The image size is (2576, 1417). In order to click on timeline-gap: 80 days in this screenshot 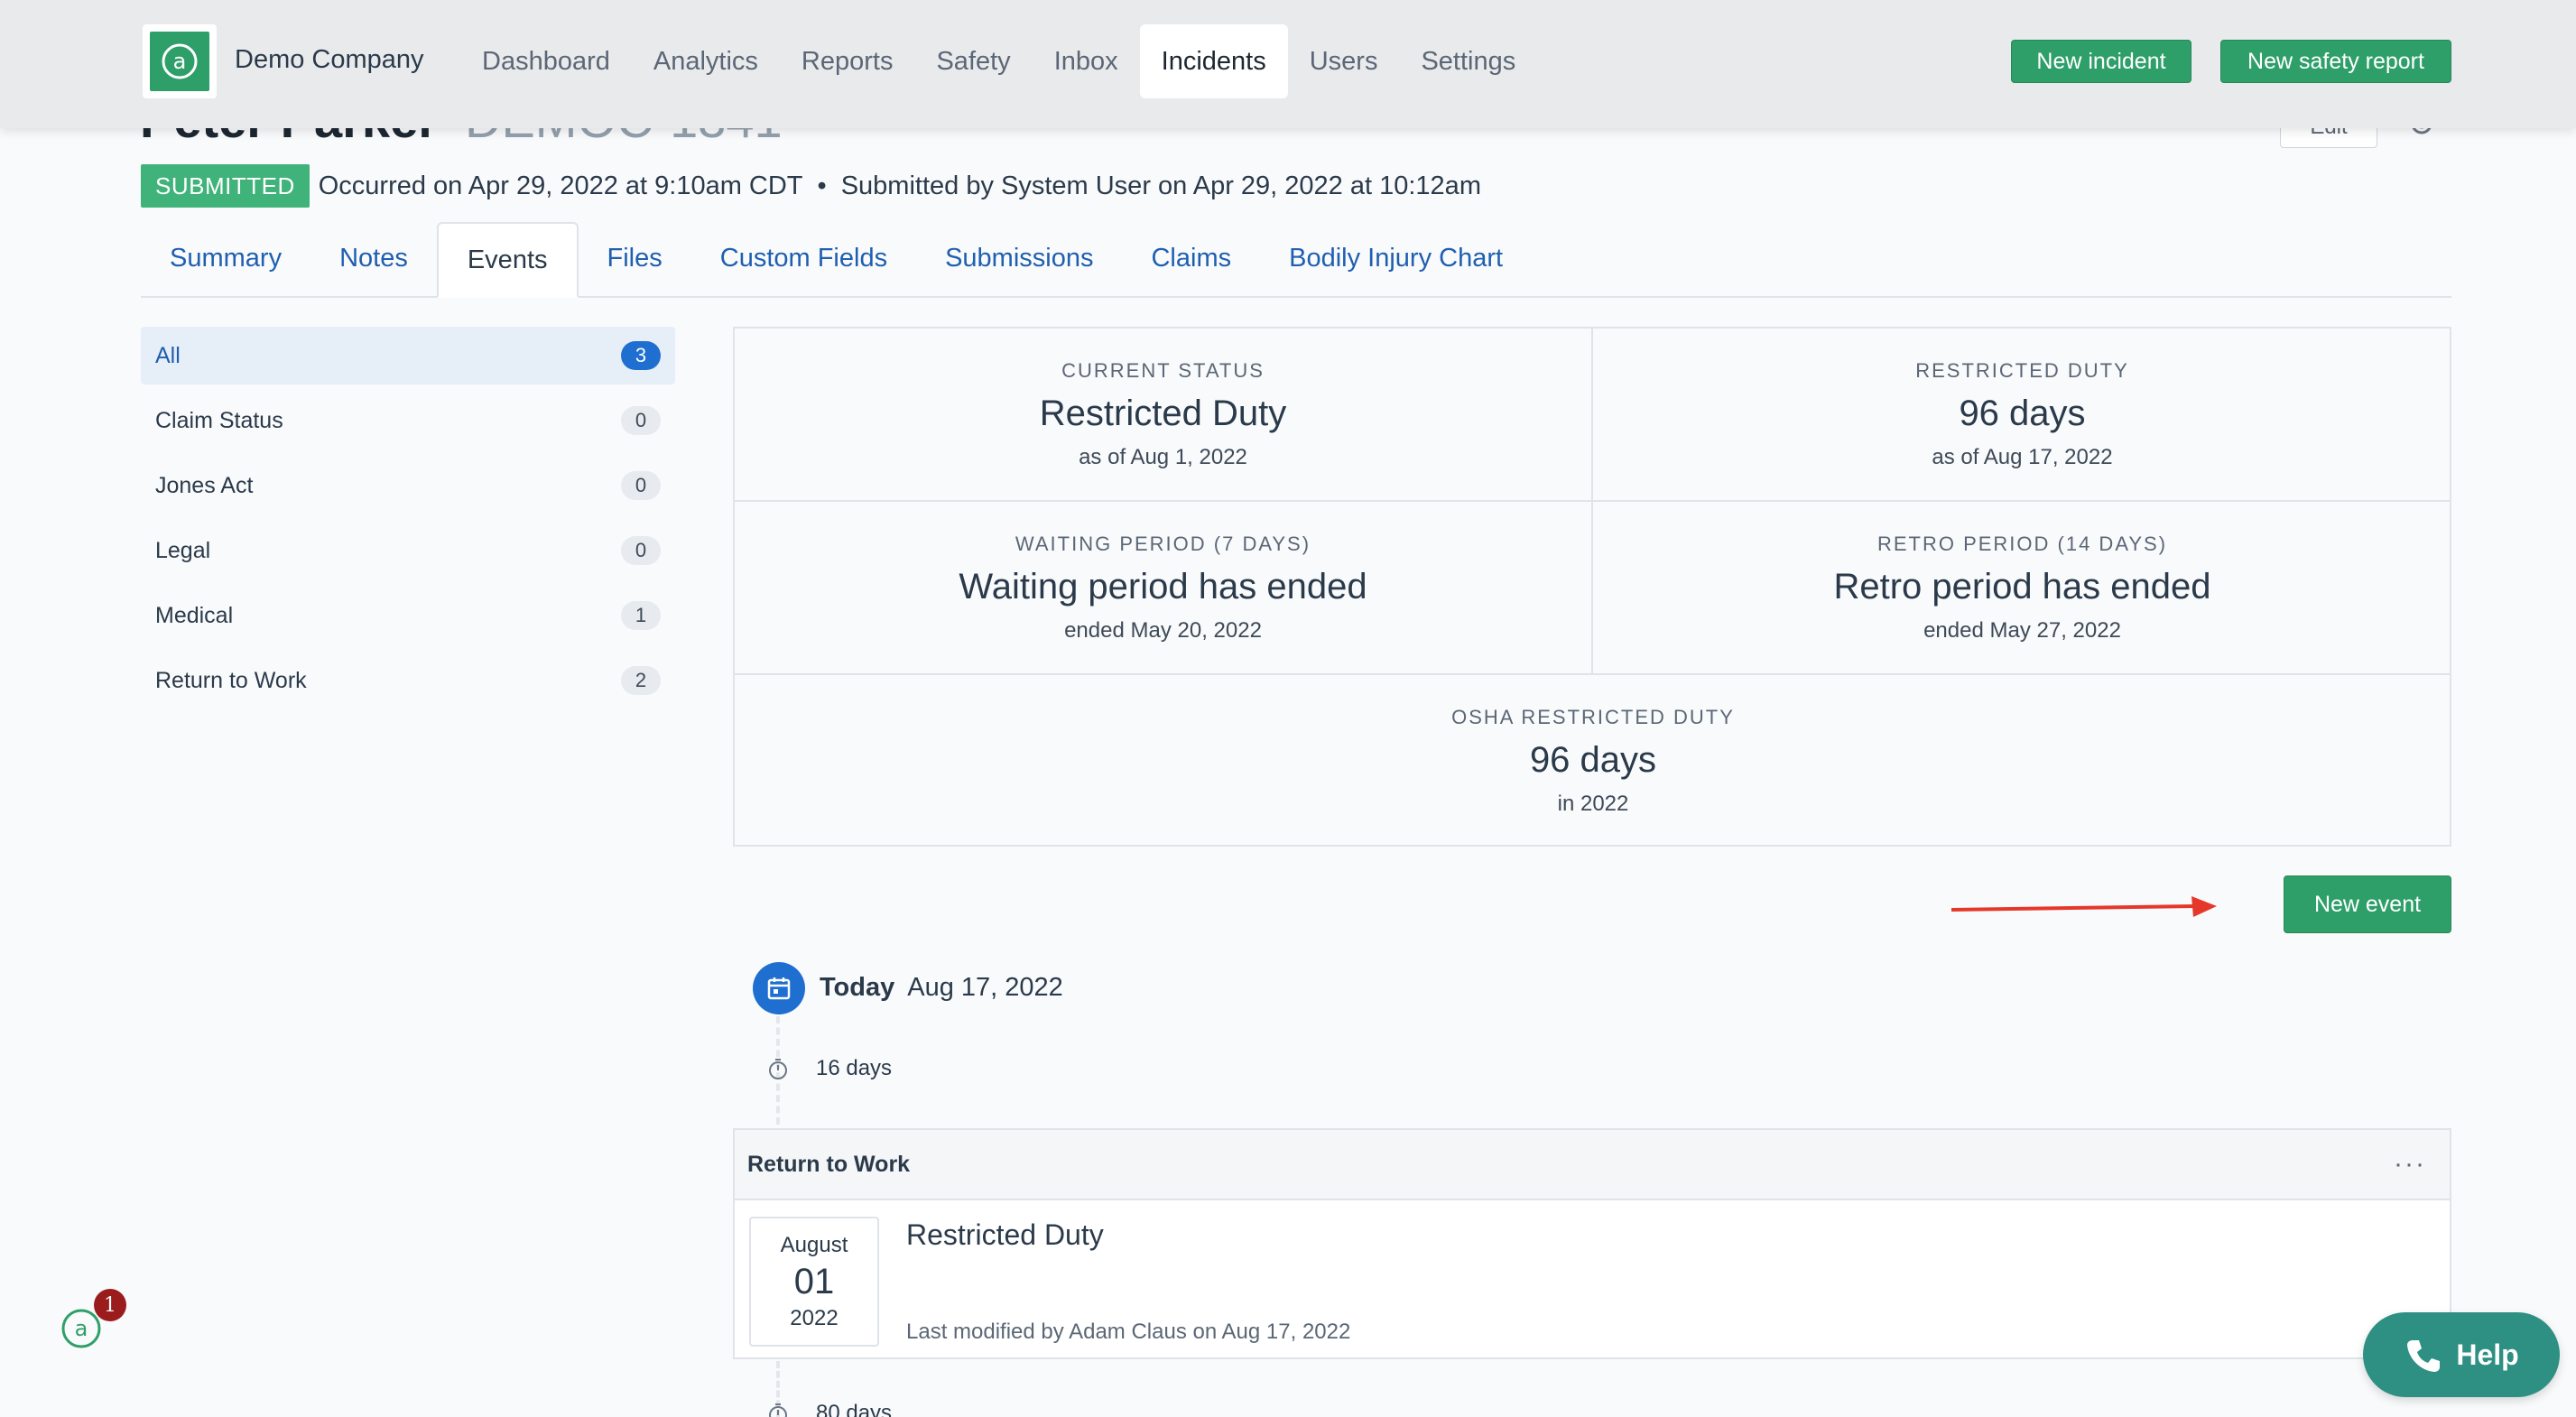, I will do `click(829, 1409)`.